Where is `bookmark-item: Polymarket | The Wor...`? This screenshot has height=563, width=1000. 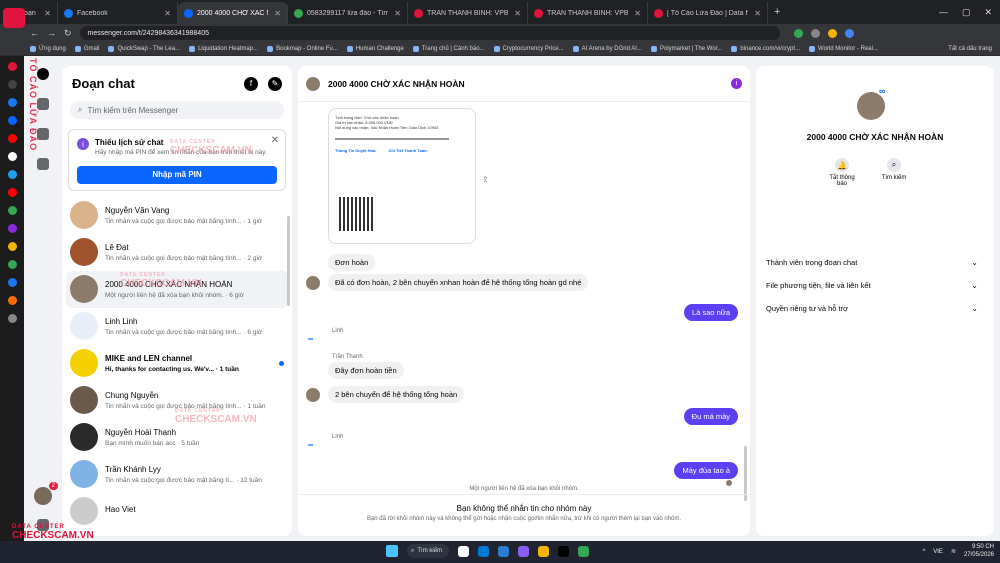
bookmark-item: Polymarket | The Wor... is located at coordinates (686, 48).